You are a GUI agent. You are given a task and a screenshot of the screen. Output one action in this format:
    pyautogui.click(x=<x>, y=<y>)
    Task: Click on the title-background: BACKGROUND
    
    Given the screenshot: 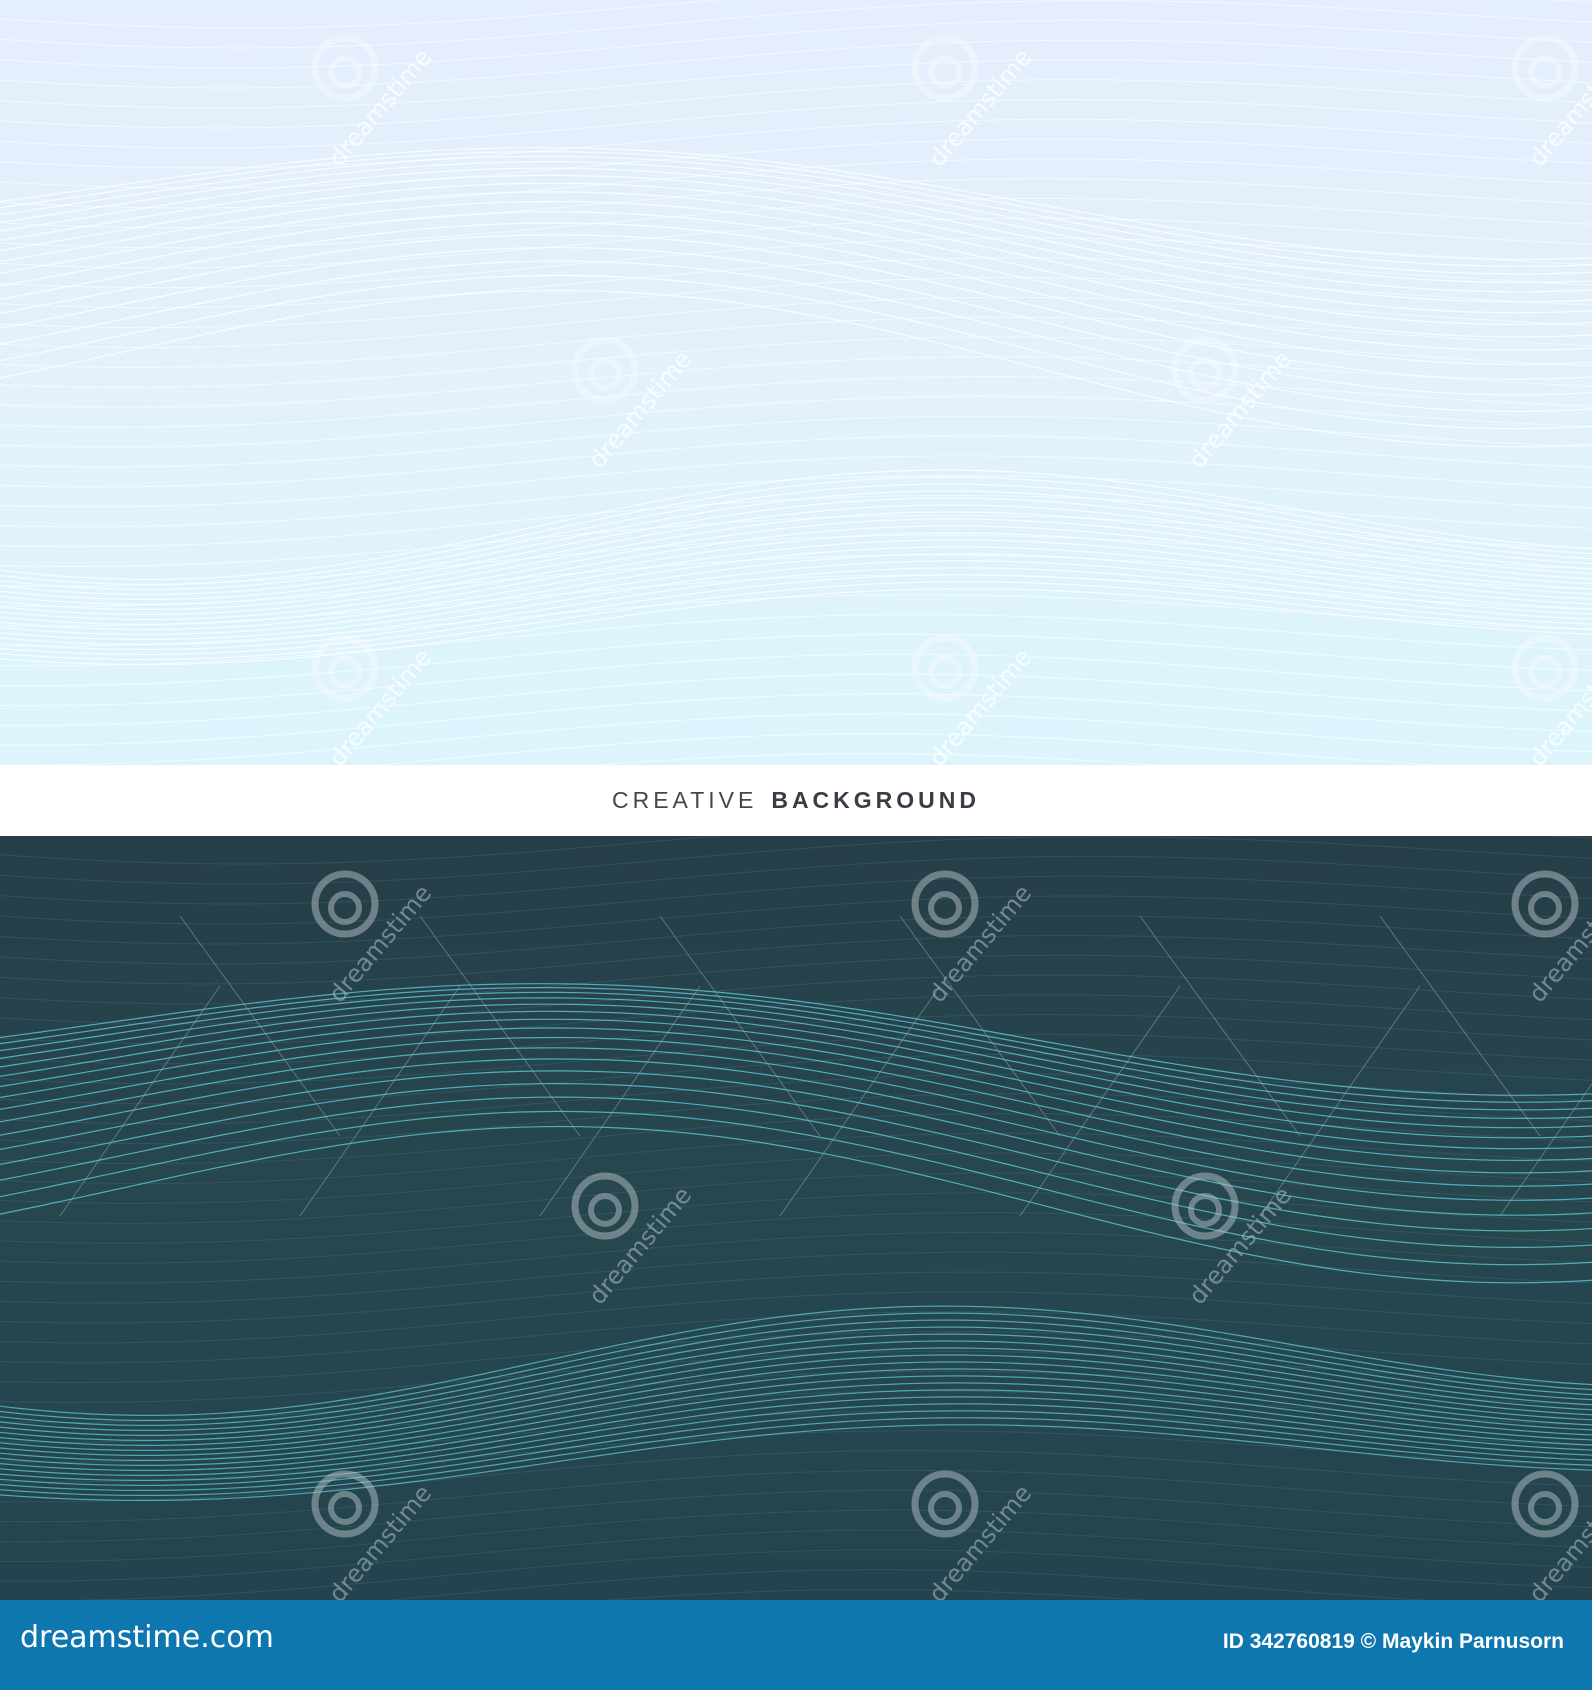 What is the action you would take?
    pyautogui.click(x=875, y=800)
    